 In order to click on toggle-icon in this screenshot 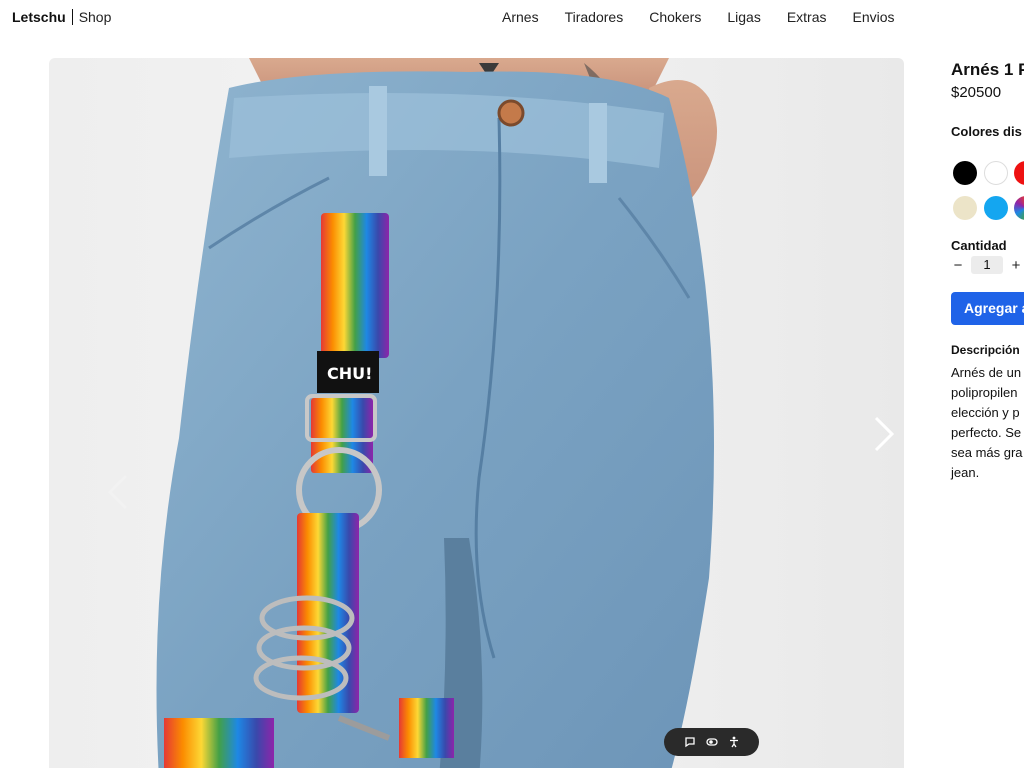, I will do `click(712, 742)`.